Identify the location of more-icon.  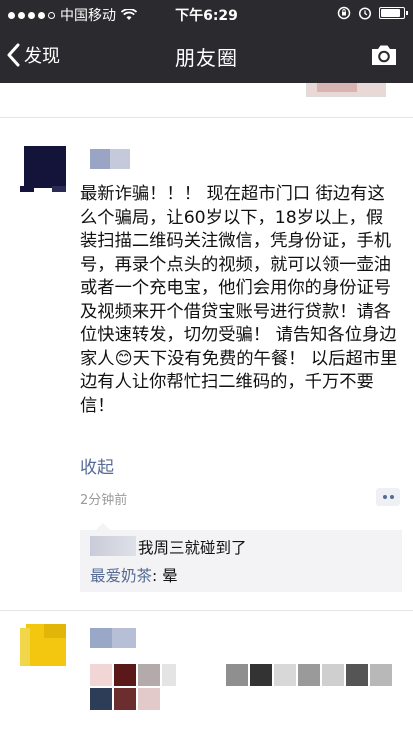
(388, 497).